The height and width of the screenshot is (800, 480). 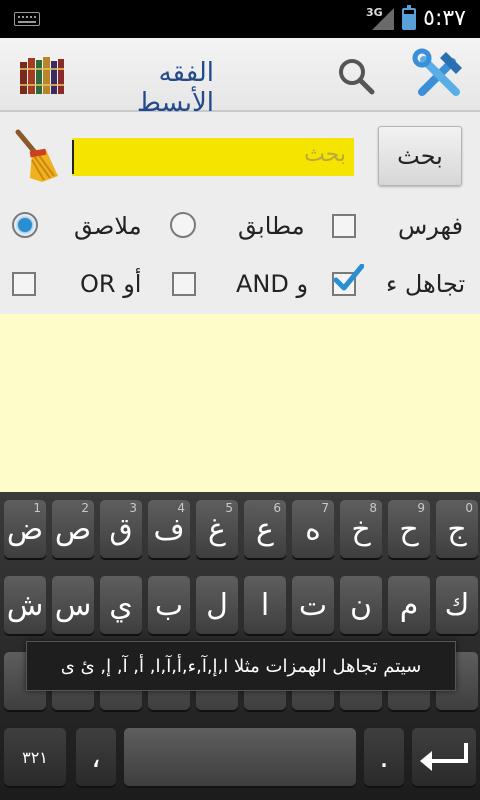 What do you see at coordinates (213, 157) in the screenshot?
I see `search-input: بحث` at bounding box center [213, 157].